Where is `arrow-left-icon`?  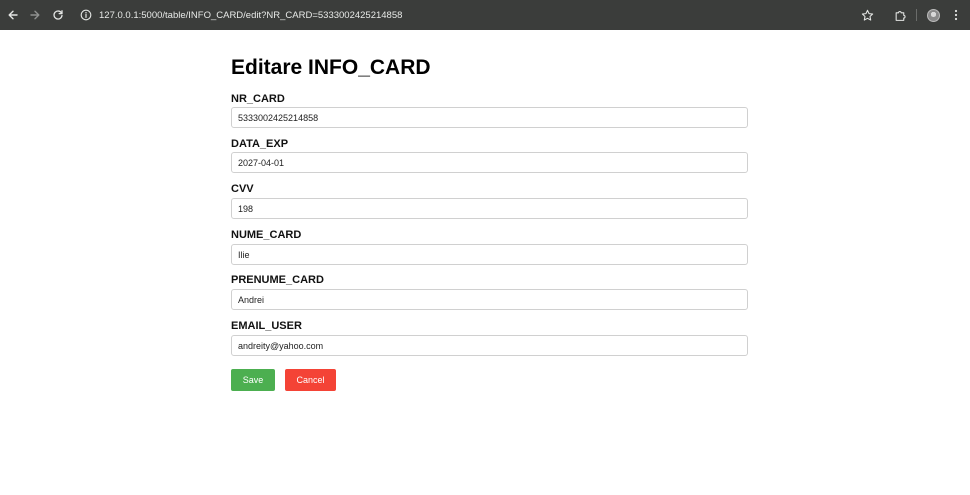
arrow-left-icon is located at coordinates (13, 15).